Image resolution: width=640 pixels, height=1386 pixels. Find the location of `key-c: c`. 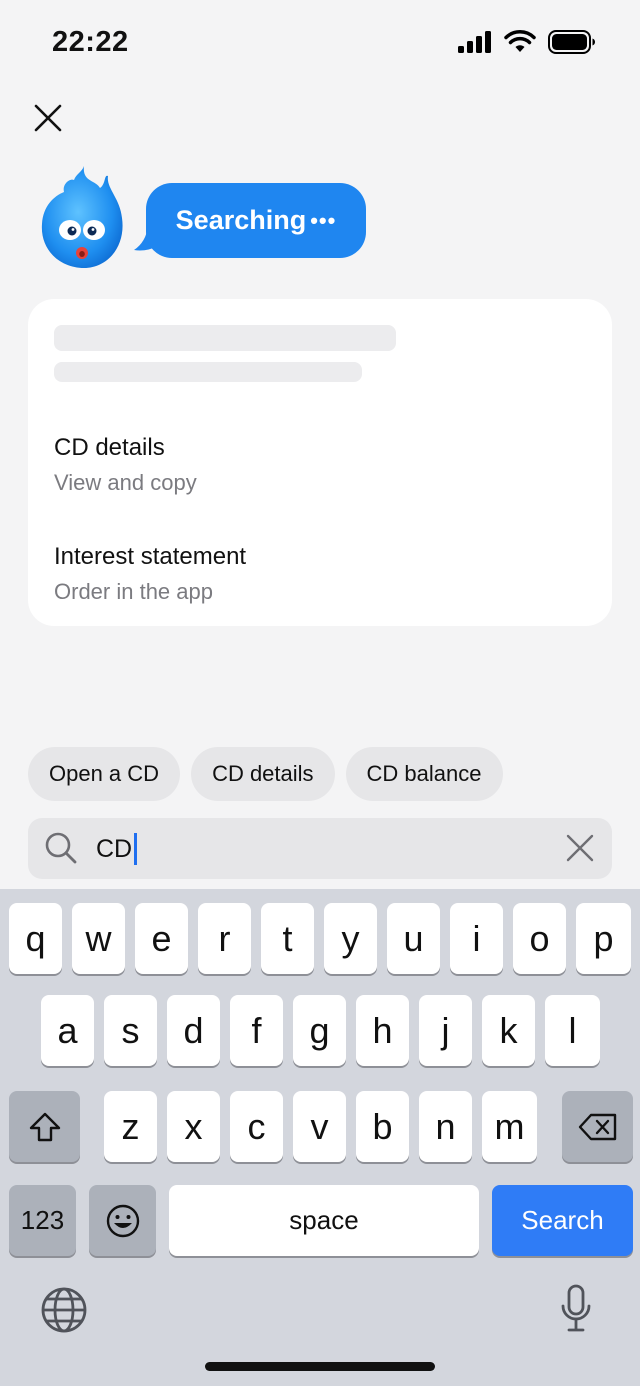

key-c: c is located at coordinates (256, 1126).